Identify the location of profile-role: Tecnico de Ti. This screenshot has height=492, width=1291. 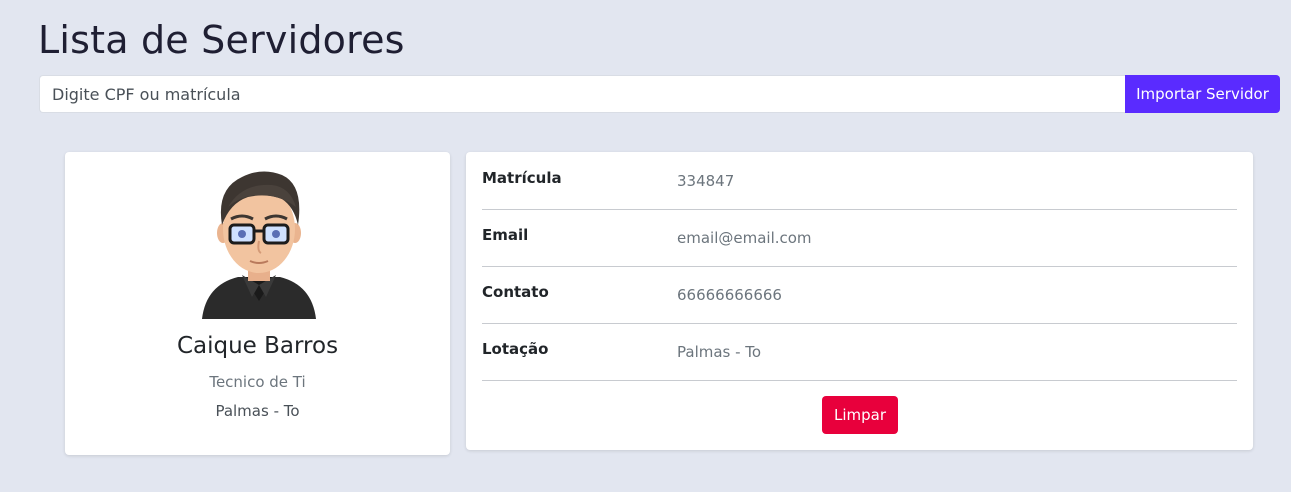
(257, 382).